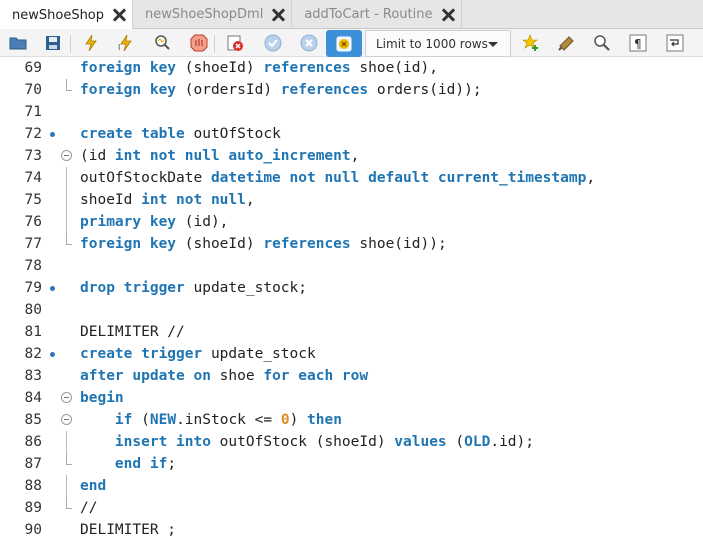  What do you see at coordinates (438, 43) in the screenshot?
I see `limit-rows-dropdown: Limit to 1000 rows` at bounding box center [438, 43].